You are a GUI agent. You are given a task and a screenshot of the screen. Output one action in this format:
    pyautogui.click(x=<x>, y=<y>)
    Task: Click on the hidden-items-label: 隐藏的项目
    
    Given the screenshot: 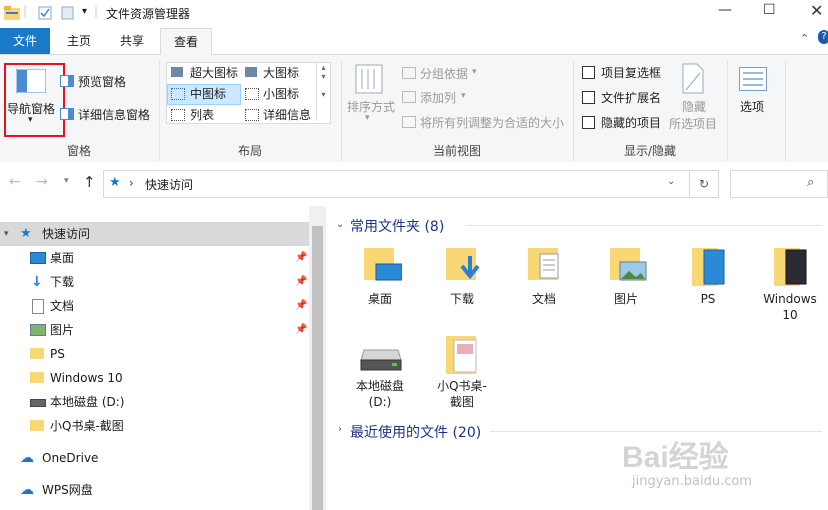 What is the action you would take?
    pyautogui.click(x=631, y=122)
    